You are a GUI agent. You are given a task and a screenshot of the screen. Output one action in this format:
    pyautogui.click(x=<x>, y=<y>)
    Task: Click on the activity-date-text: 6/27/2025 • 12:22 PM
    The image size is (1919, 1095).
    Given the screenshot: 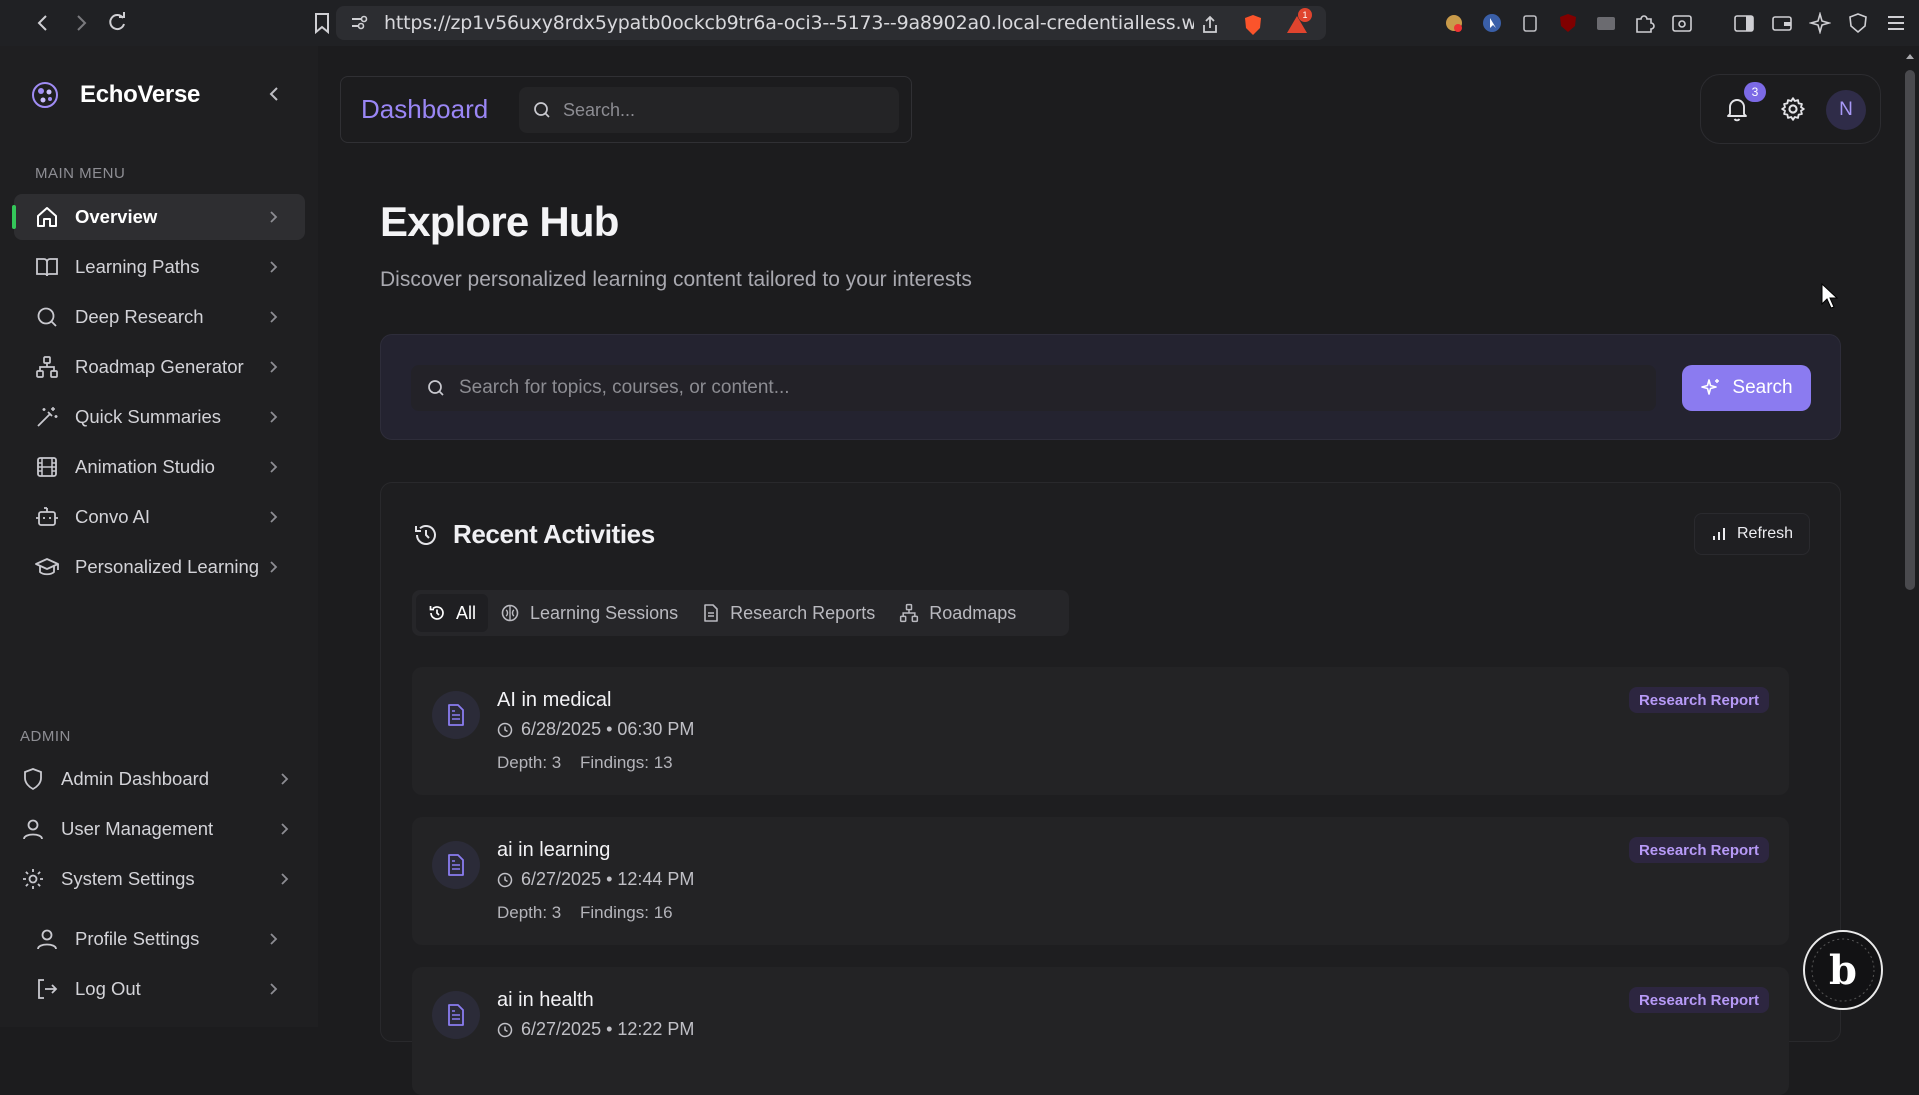 What is the action you would take?
    pyautogui.click(x=608, y=1029)
    